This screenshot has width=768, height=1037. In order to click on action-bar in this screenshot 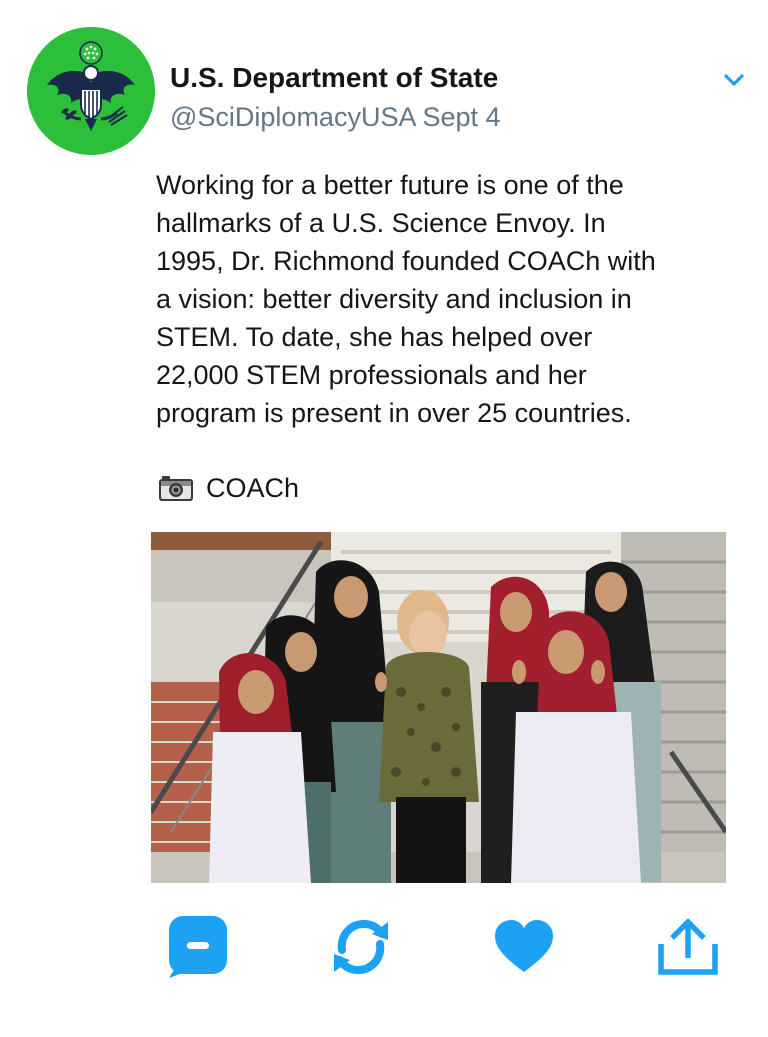, I will do `click(384, 947)`.